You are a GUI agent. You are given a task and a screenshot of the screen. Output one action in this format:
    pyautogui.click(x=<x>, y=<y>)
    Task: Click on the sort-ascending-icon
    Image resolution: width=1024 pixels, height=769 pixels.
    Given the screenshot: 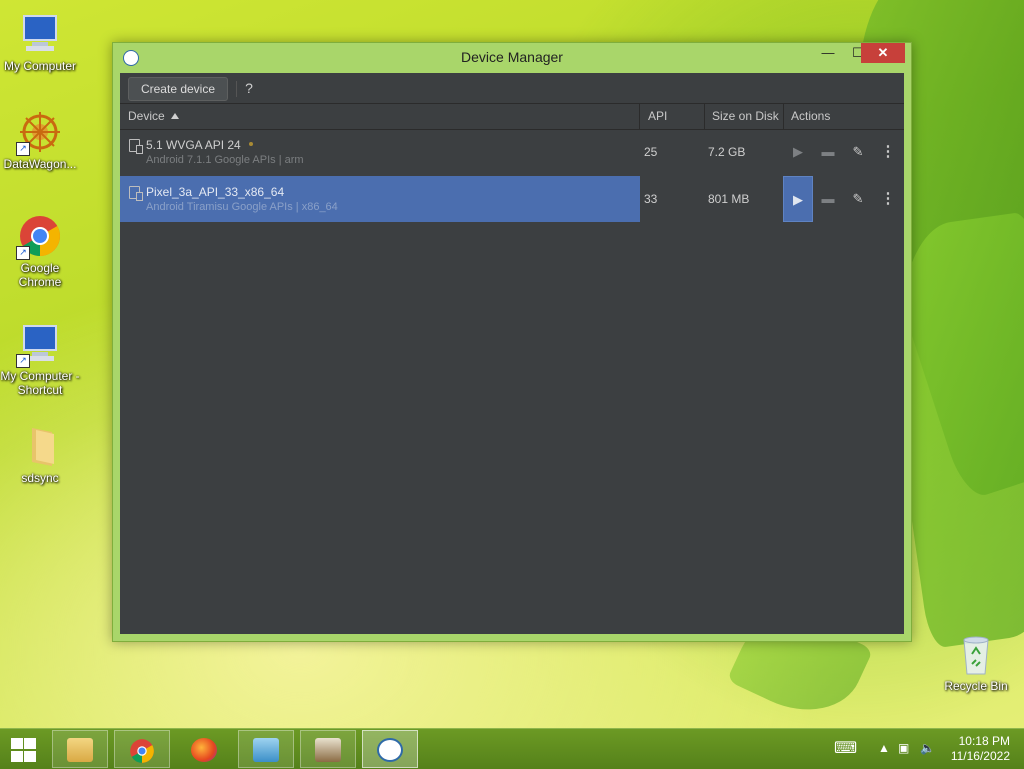 What is the action you would take?
    pyautogui.click(x=174, y=116)
    